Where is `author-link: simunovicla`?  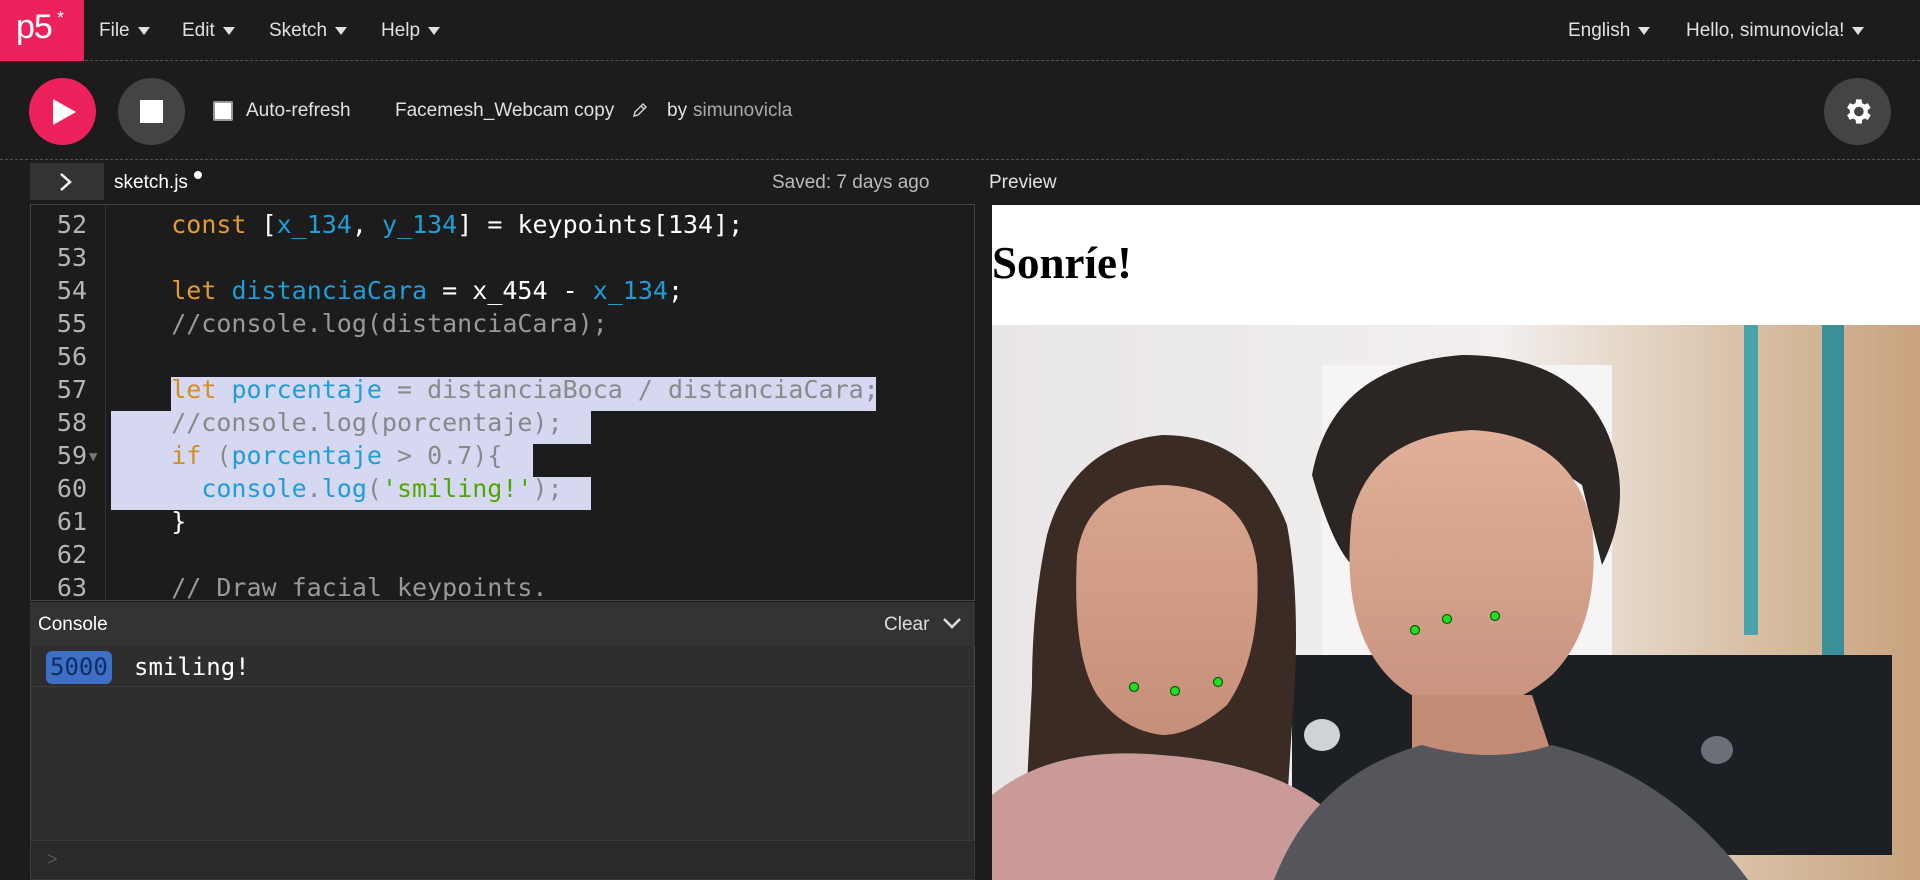
author-link: simunovicla is located at coordinates (742, 111).